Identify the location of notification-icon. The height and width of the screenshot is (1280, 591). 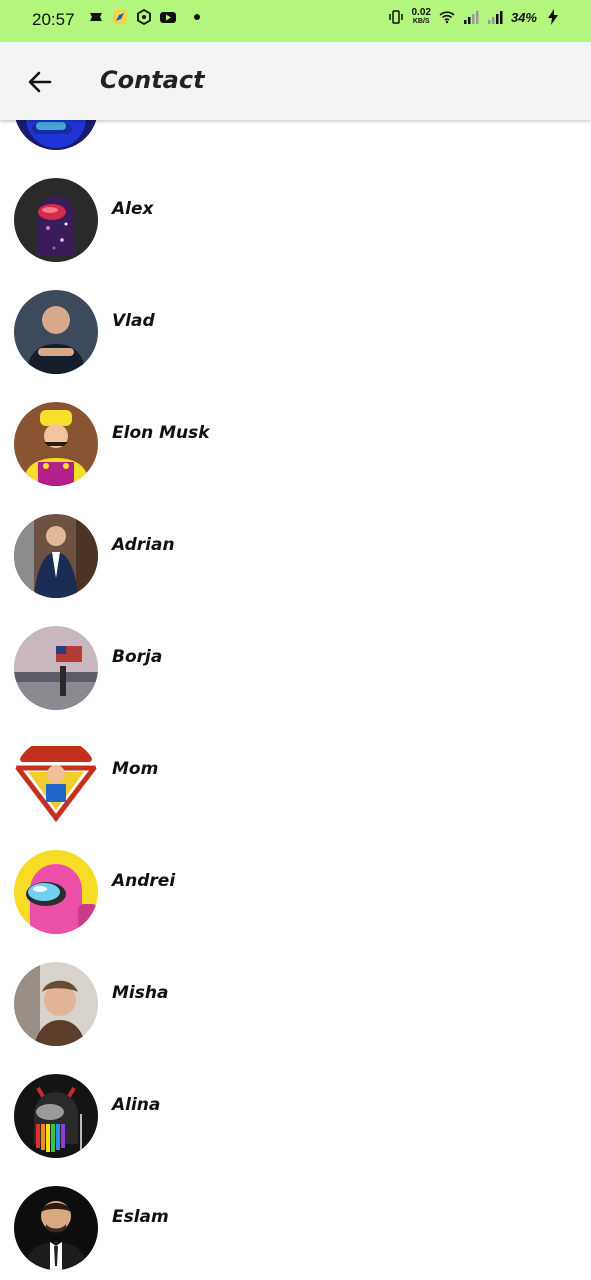
(96, 17).